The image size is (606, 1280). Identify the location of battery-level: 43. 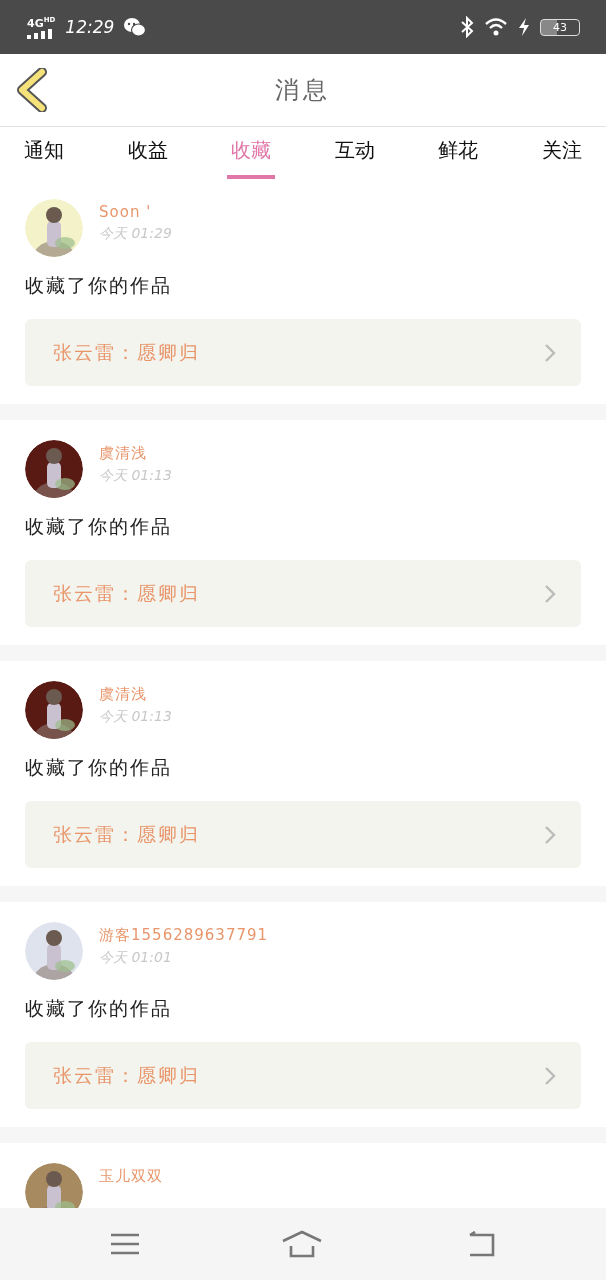
(560, 27).